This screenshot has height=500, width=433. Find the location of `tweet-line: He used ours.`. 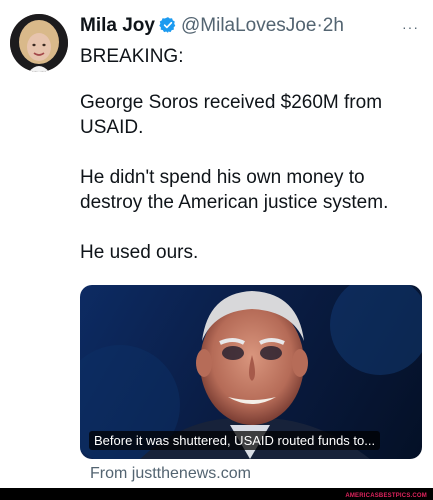

tweet-line: He used ours. is located at coordinates (139, 252).